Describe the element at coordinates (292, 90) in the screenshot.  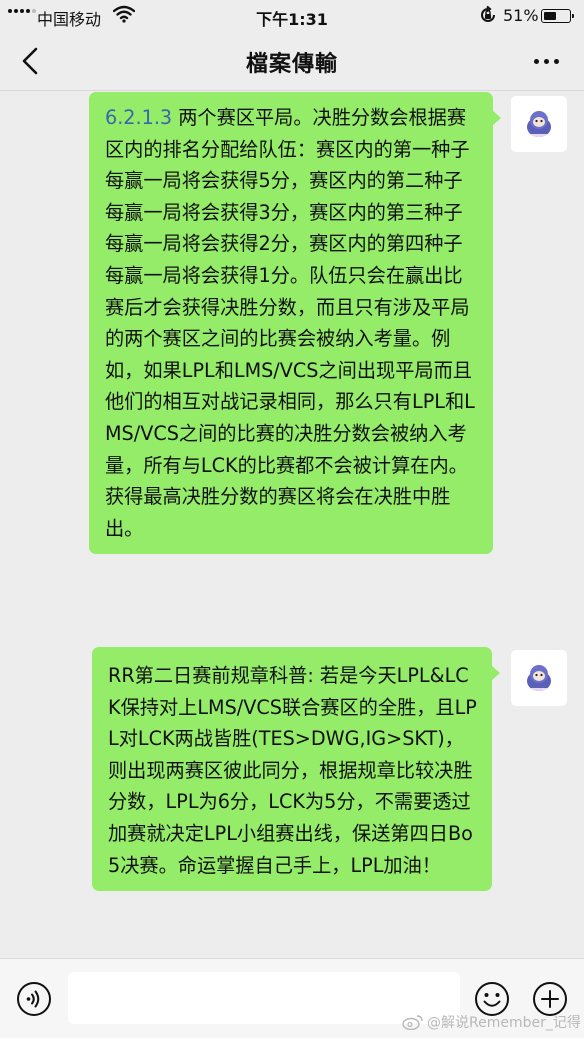
I see `nav-divider` at that location.